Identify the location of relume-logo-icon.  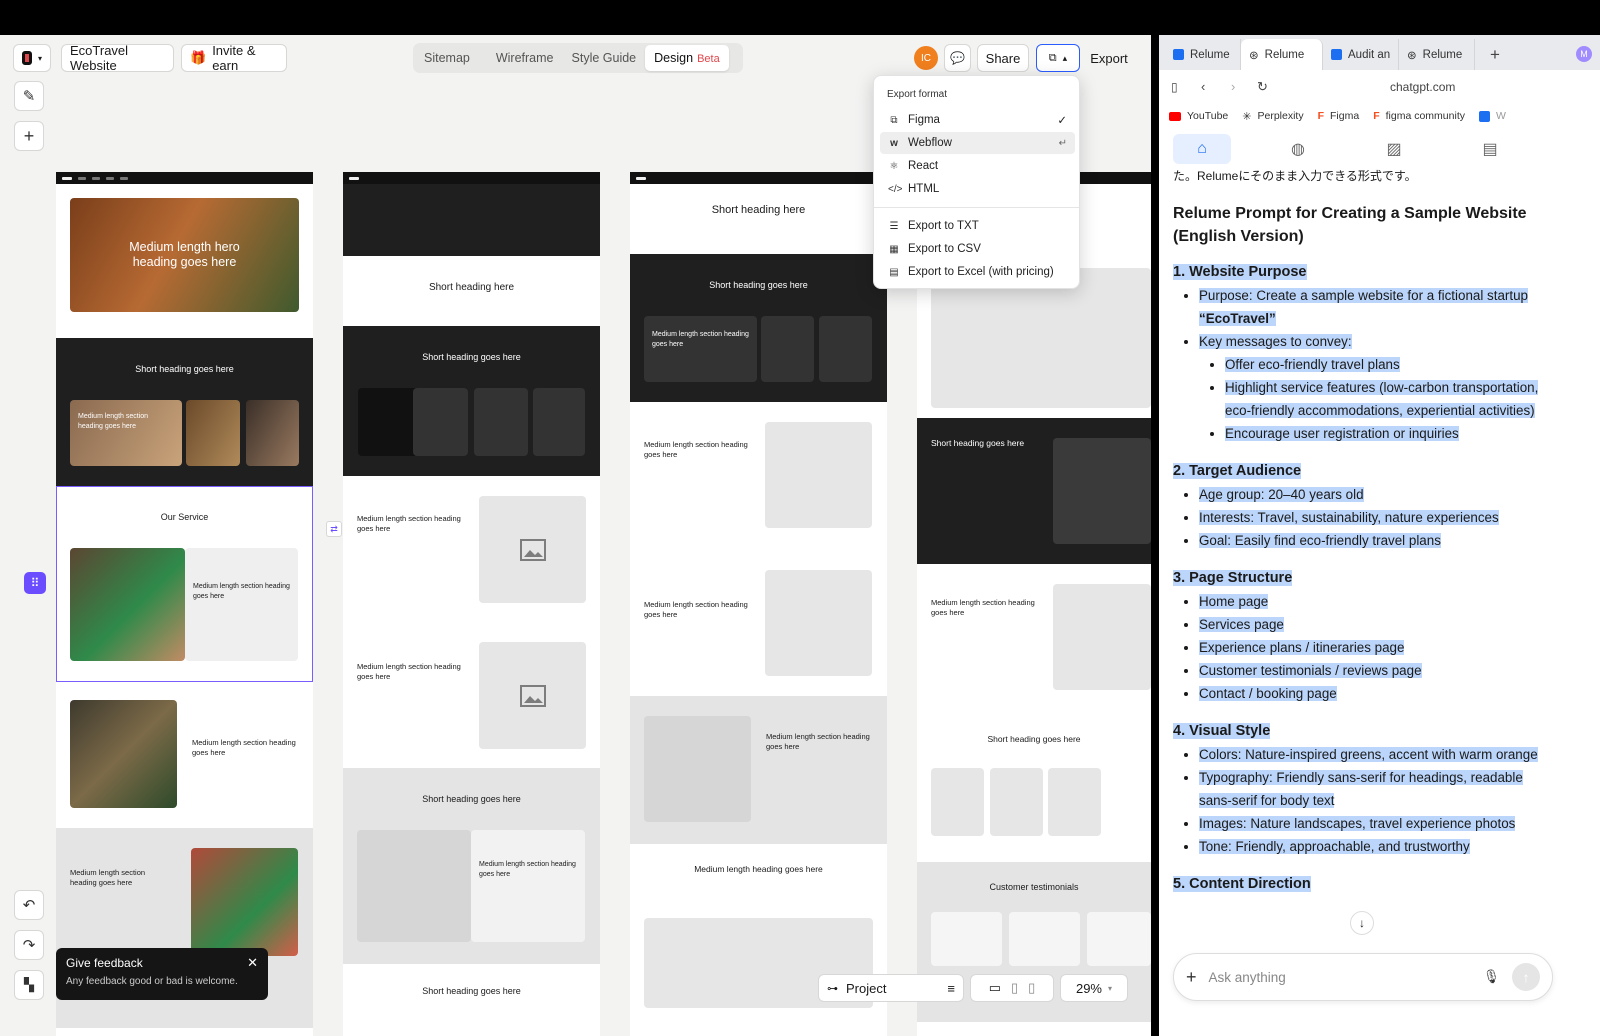
(27, 58).